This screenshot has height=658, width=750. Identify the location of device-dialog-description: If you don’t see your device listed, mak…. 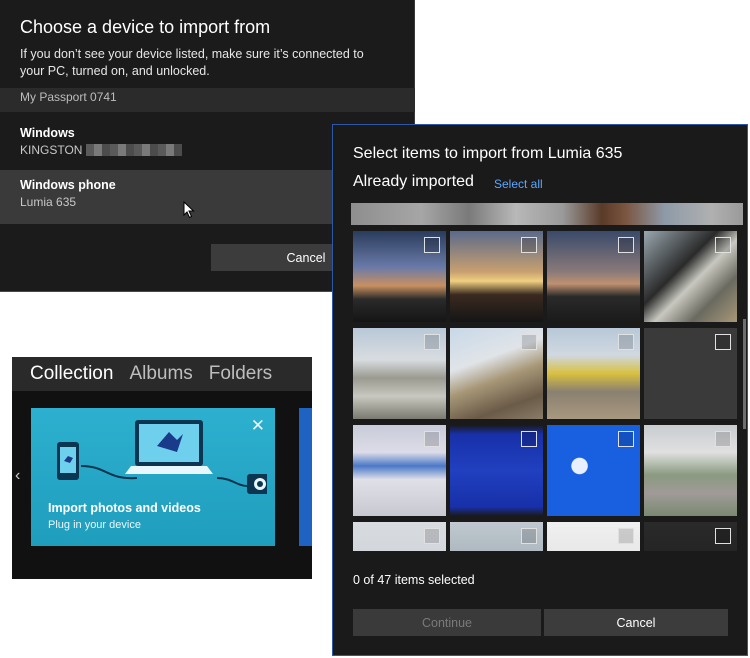
(192, 62).